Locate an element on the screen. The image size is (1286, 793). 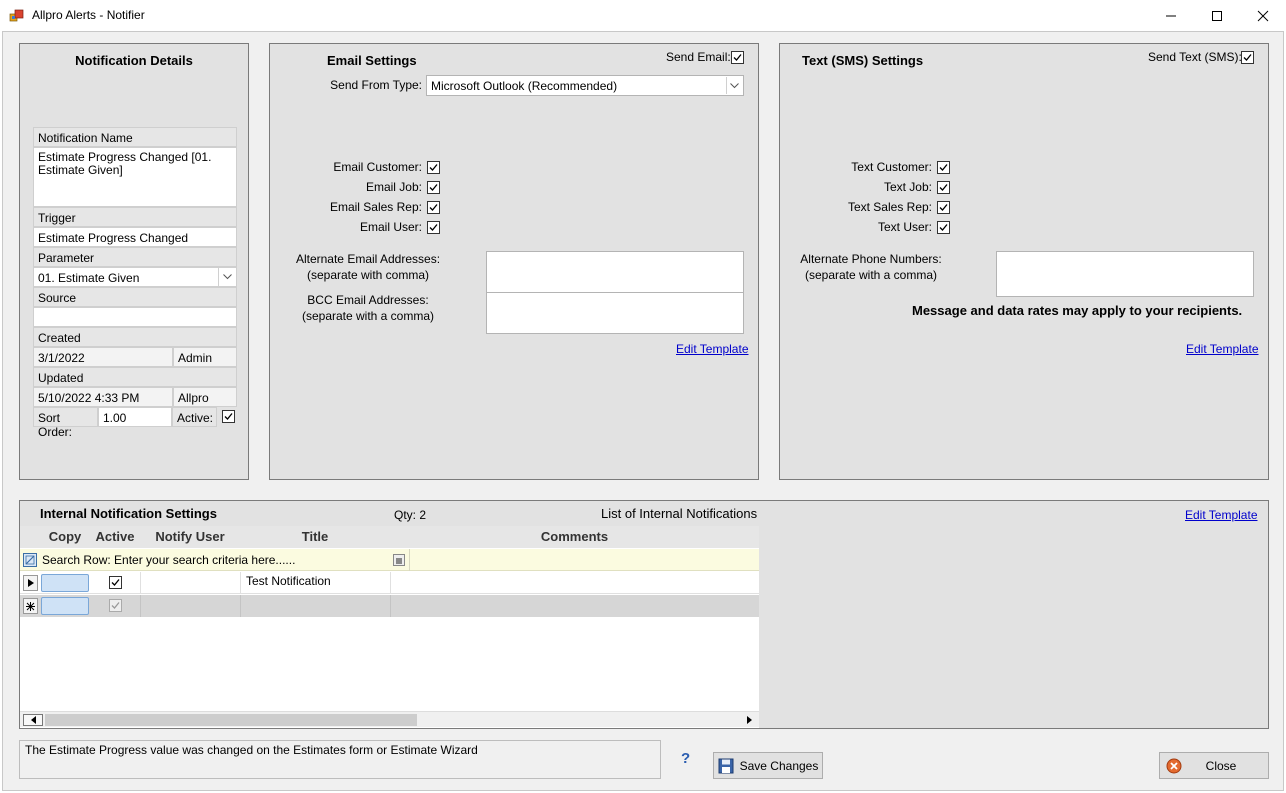
internal-qty: Qty: 2 is located at coordinates (410, 515).